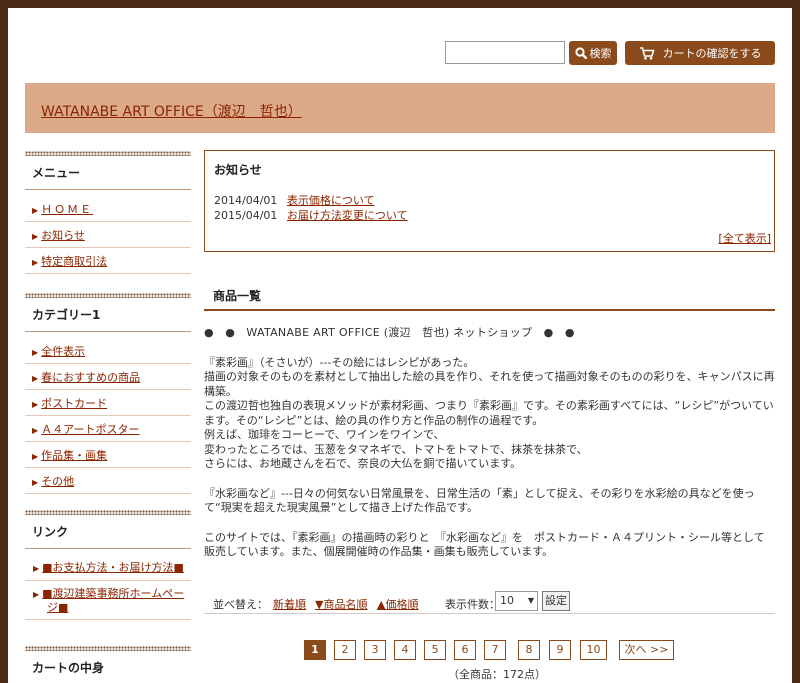 The height and width of the screenshot is (683, 800). Describe the element at coordinates (108, 351) in the screenshot. I see `sidebar-item-all: ▶ 全件表示` at that location.